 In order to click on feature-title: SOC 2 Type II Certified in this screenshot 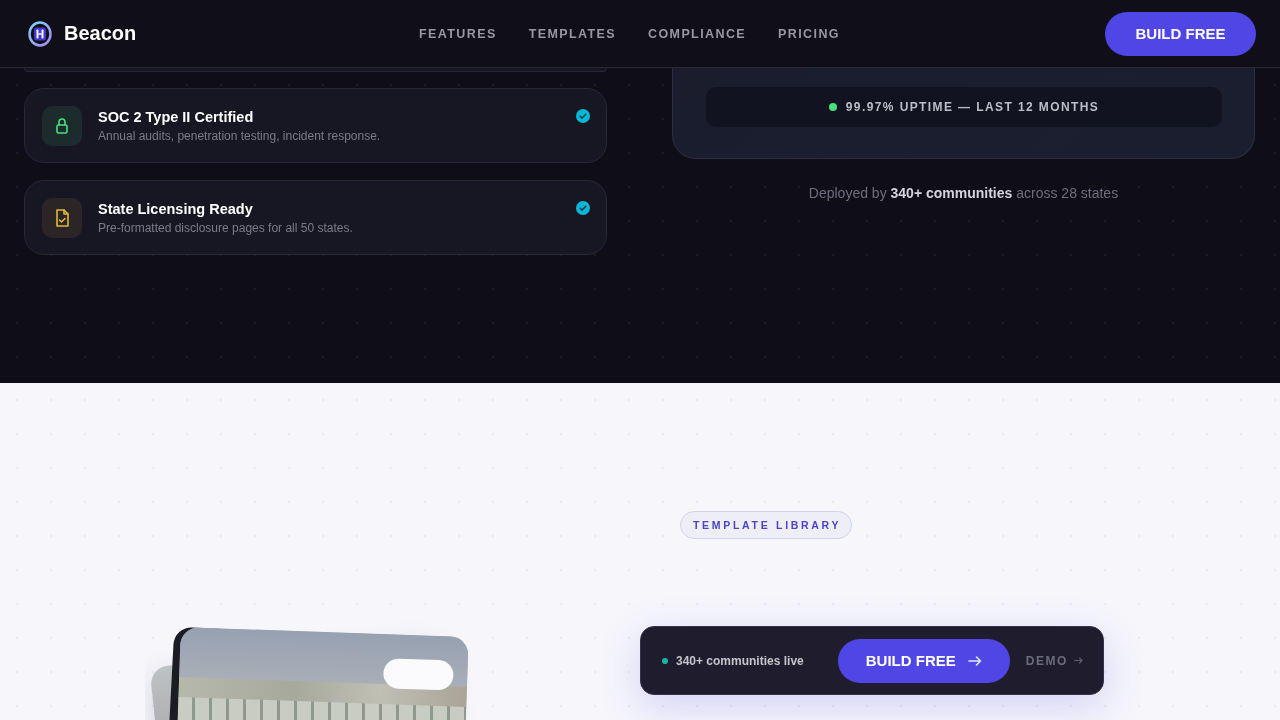, I will do `click(176, 117)`.